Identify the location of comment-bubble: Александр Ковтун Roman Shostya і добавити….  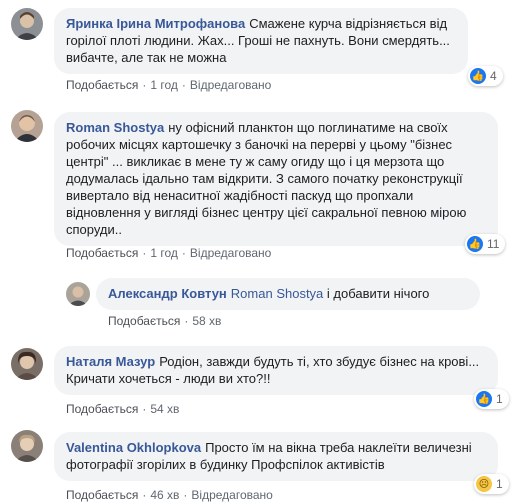
(288, 294).